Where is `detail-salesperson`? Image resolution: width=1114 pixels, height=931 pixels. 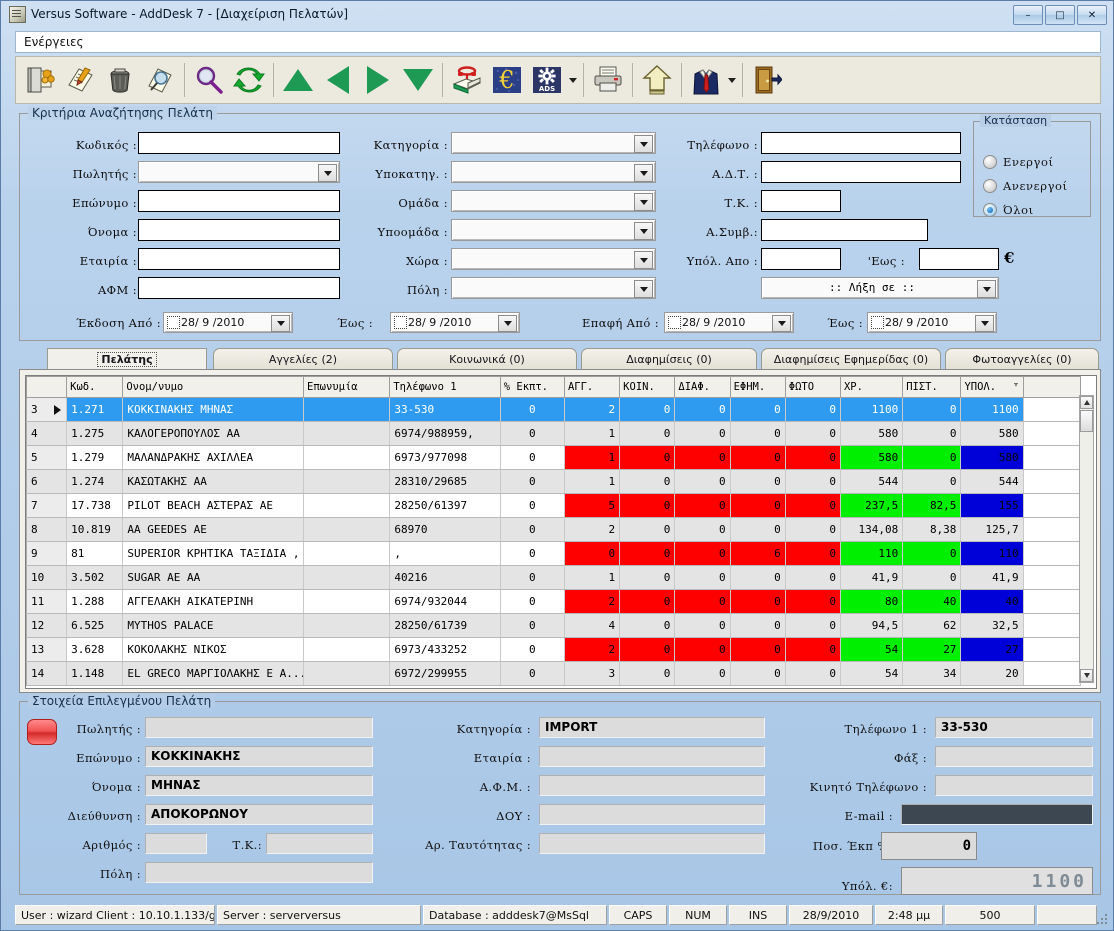
detail-salesperson is located at coordinates (259, 727).